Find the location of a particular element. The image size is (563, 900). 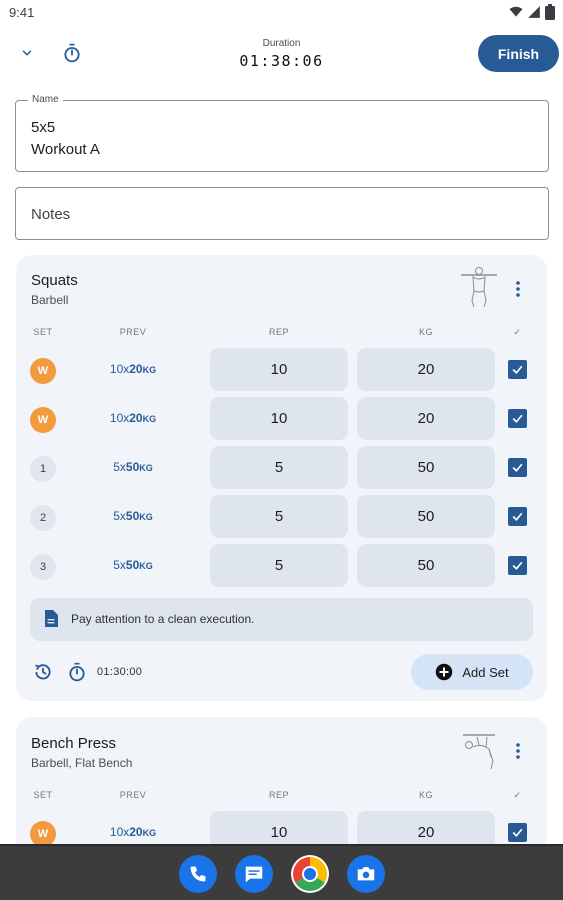

exercise-equipment: Barbell is located at coordinates (50, 300).